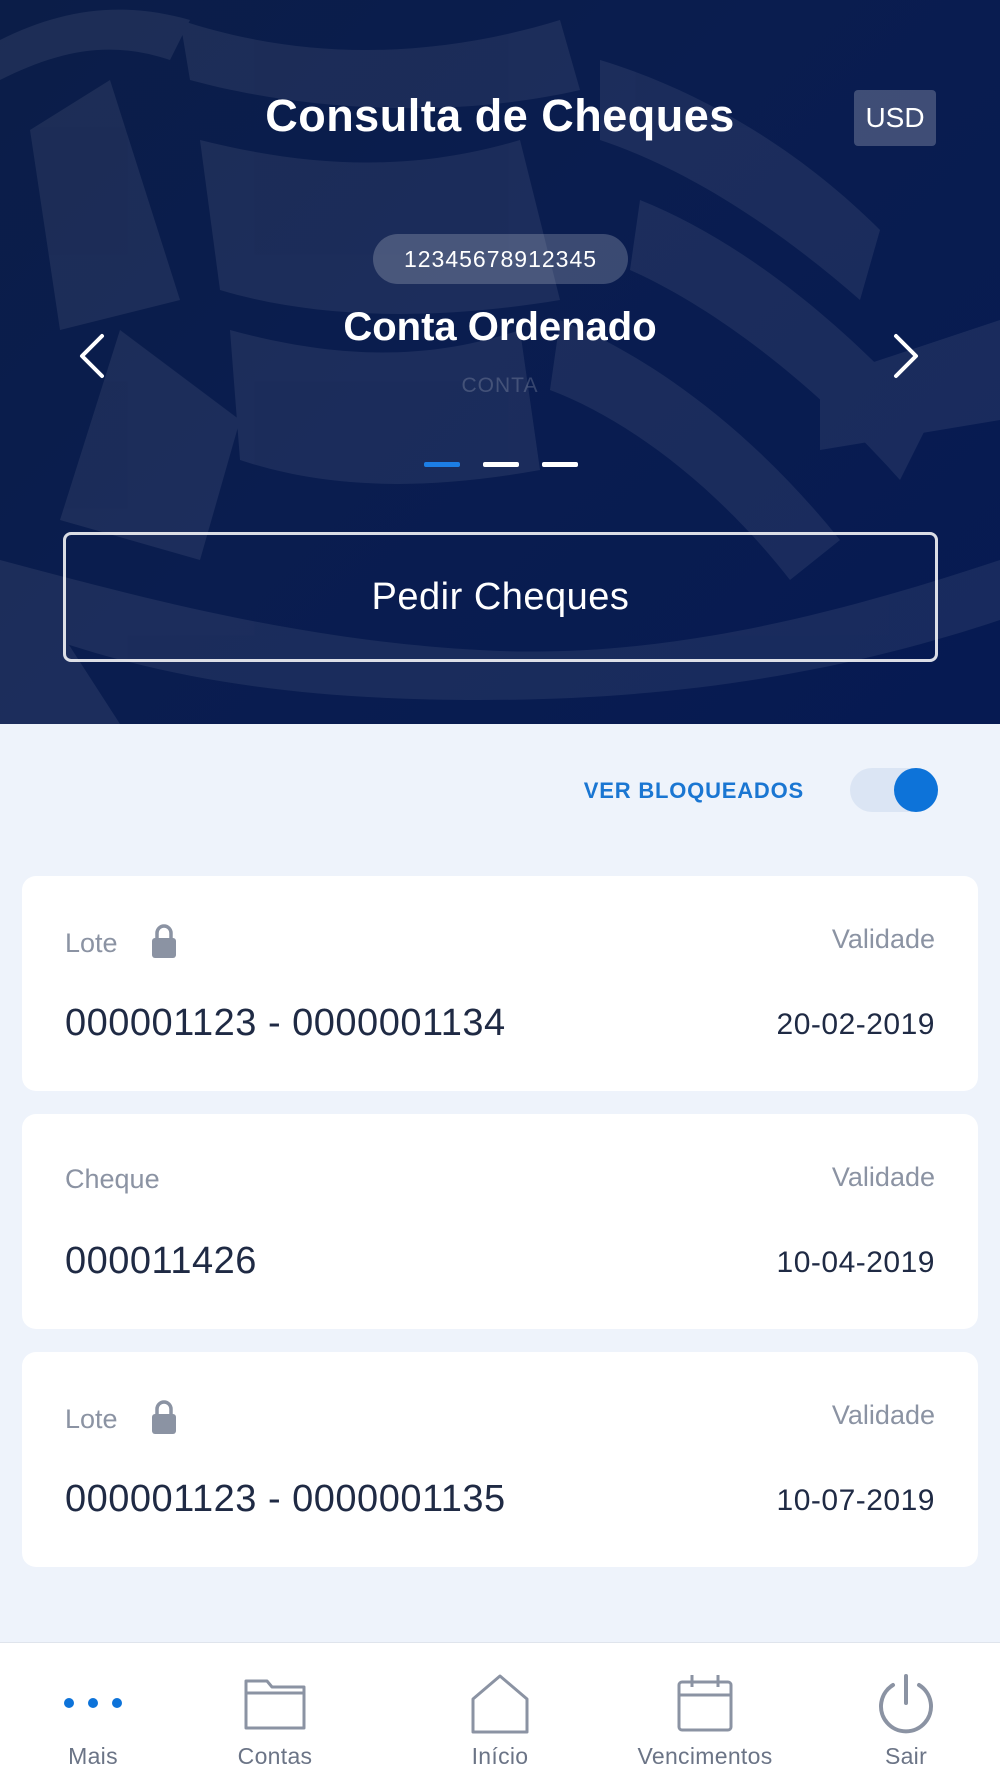 The image size is (1000, 1778). What do you see at coordinates (906, 1756) in the screenshot?
I see `tab-label: Sair` at bounding box center [906, 1756].